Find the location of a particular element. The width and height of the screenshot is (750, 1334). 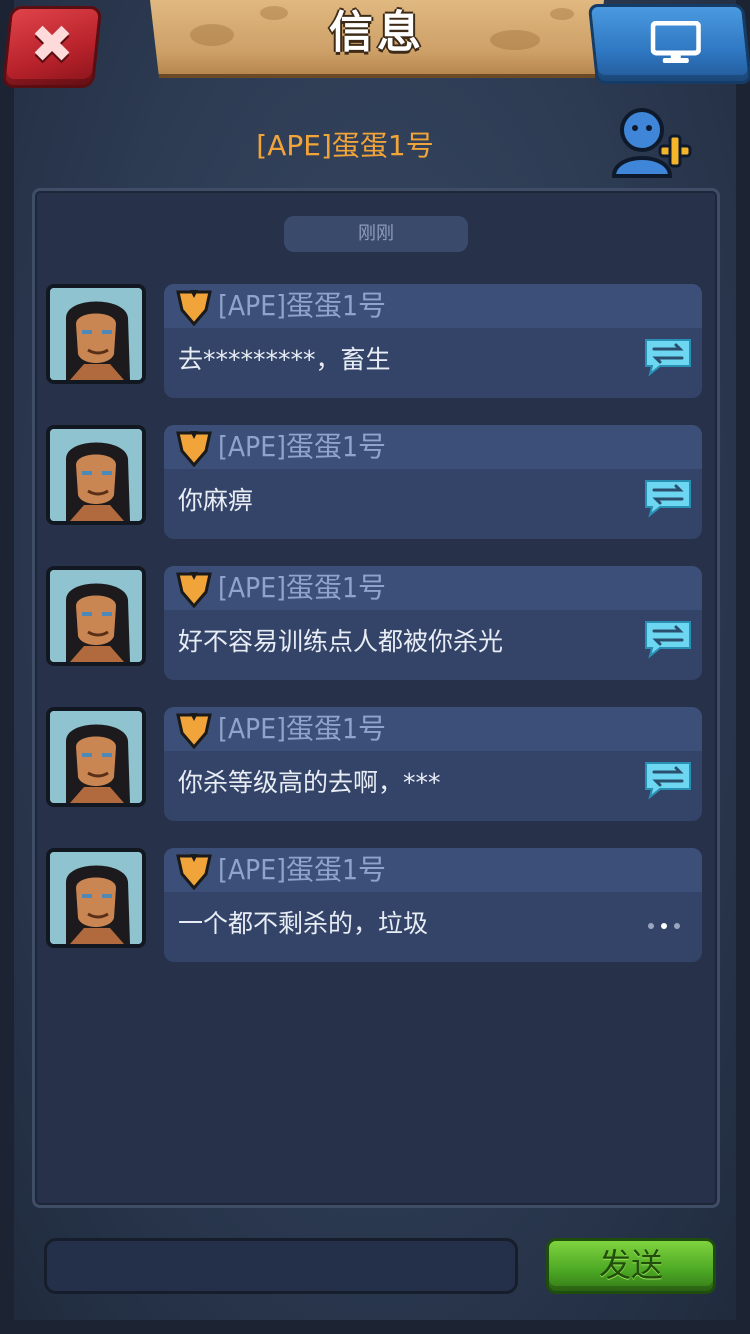

page-title: 信息 is located at coordinates (377, 32).